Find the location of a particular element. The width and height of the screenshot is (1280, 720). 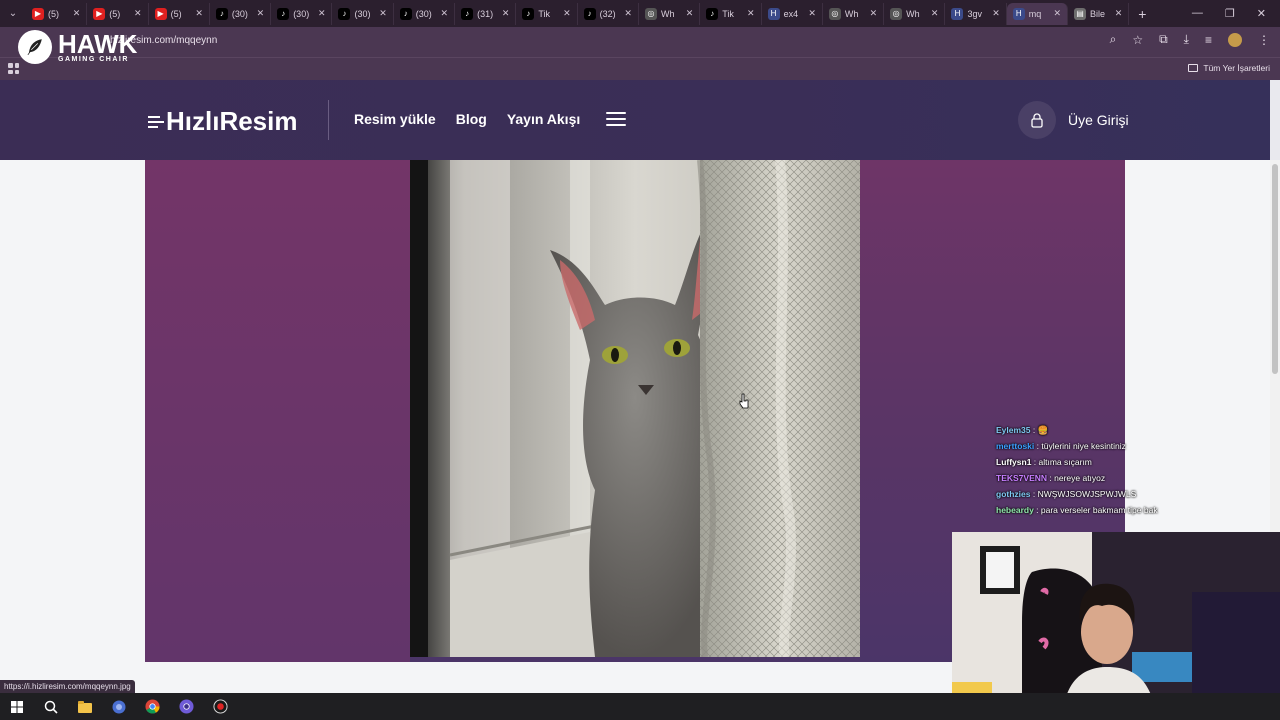

chat-message: merttoski : tüylerini niye kesintiniz is located at coordinates (1061, 446).